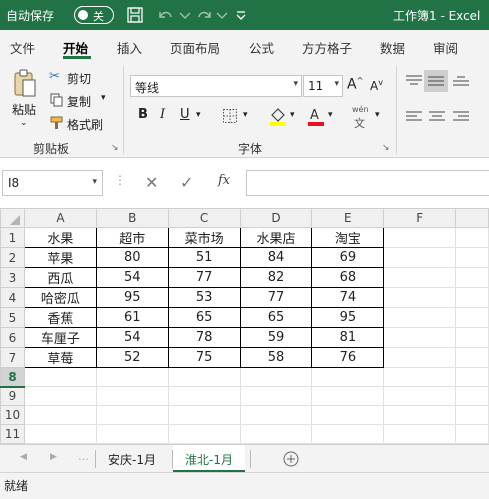 Image resolution: width=489 pixels, height=499 pixels. I want to click on column-header-e: E, so click(348, 218).